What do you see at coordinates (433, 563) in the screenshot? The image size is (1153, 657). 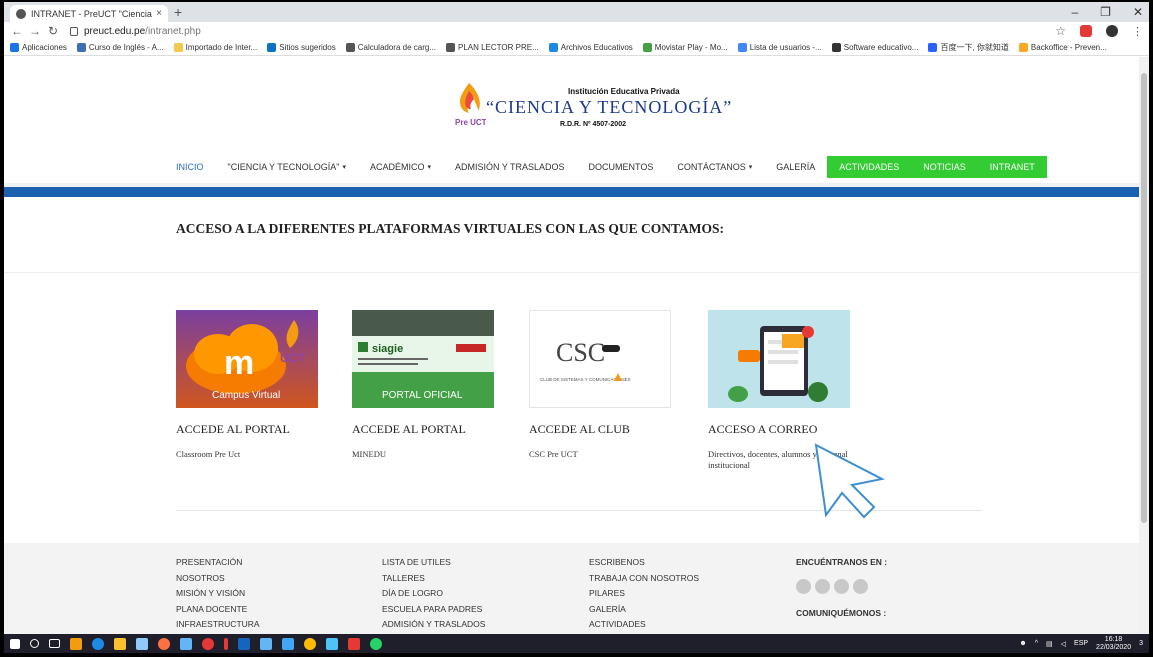 I see `footer-link: LISTA DE UTILES` at bounding box center [433, 563].